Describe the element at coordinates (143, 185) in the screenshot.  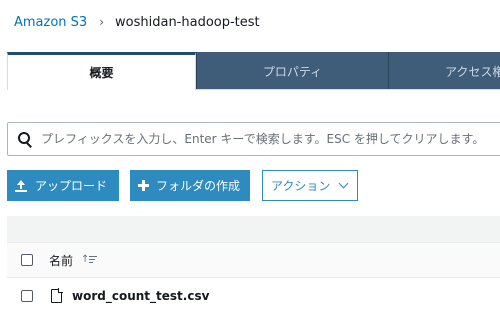
I see `plus-icon` at that location.